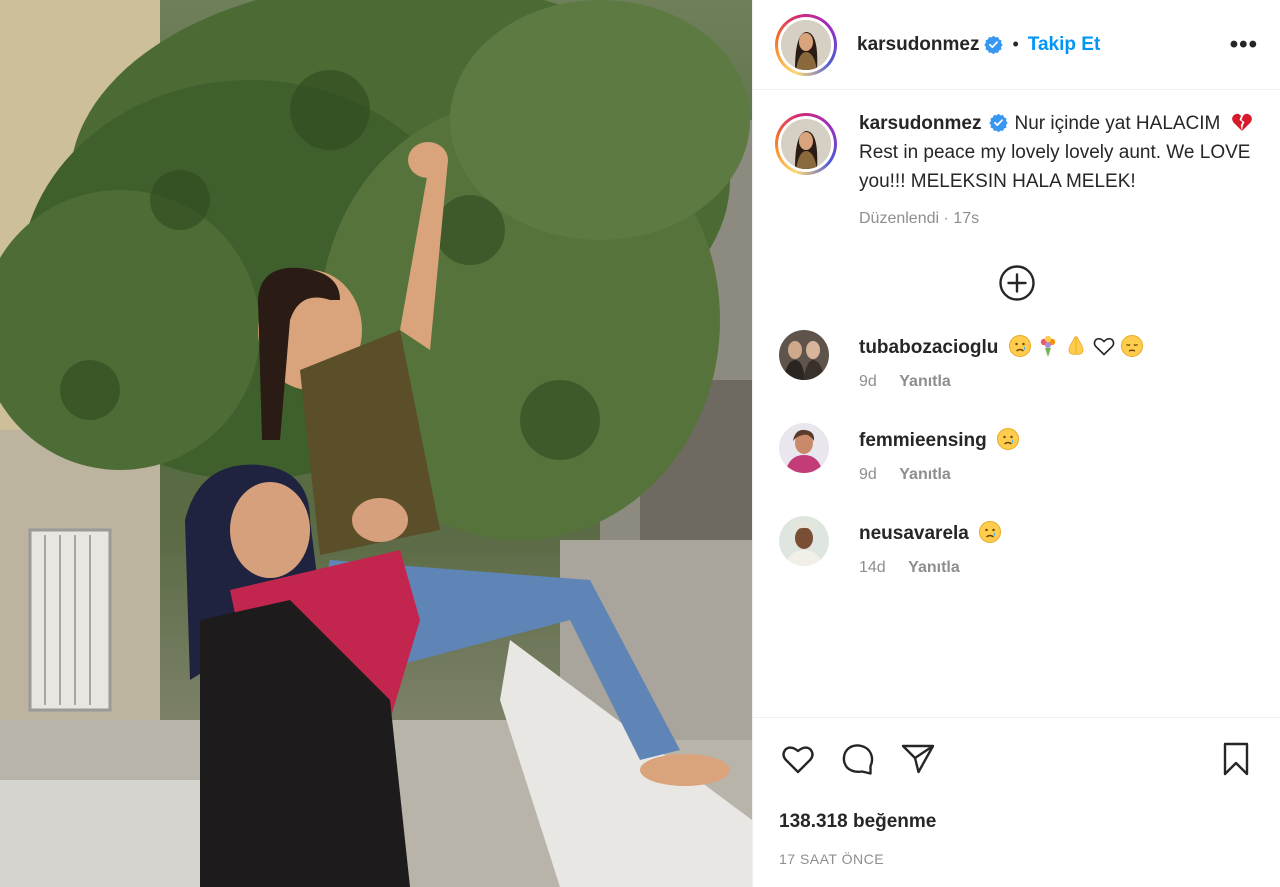 This screenshot has width=1280, height=887. I want to click on comment-age: 14d, so click(872, 567).